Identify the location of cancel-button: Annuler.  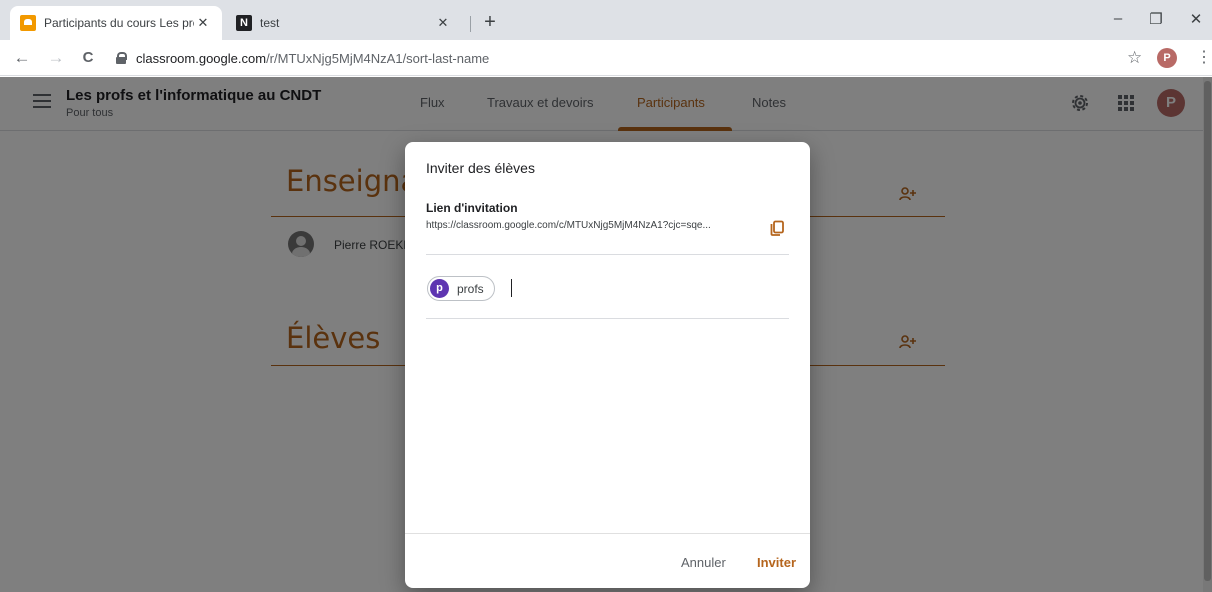
(703, 562).